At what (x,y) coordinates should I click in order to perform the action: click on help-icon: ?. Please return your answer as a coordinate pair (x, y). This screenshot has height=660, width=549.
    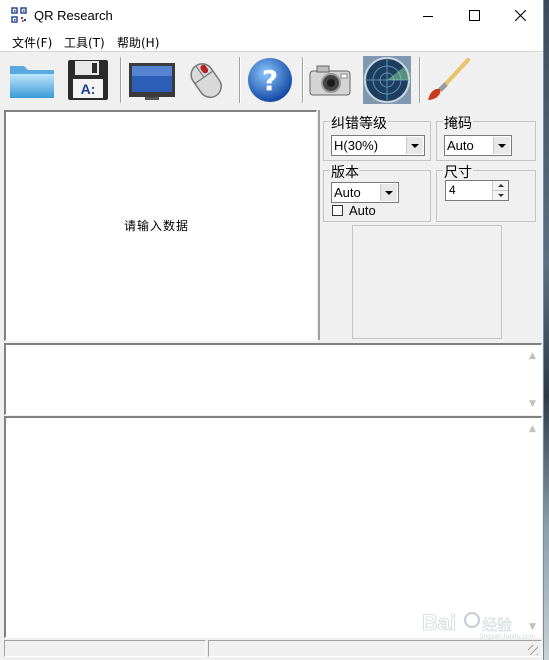
    Looking at the image, I should click on (270, 80).